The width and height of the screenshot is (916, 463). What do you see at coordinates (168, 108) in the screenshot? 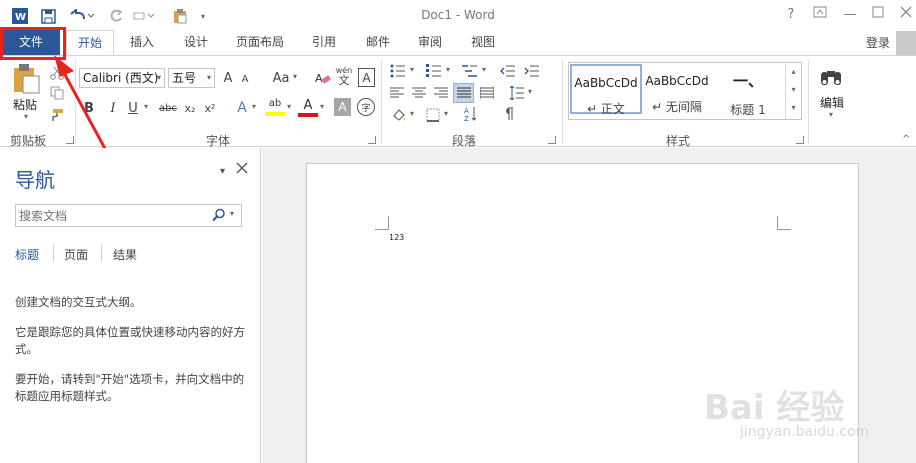
I see `strikethrough-button: abc` at bounding box center [168, 108].